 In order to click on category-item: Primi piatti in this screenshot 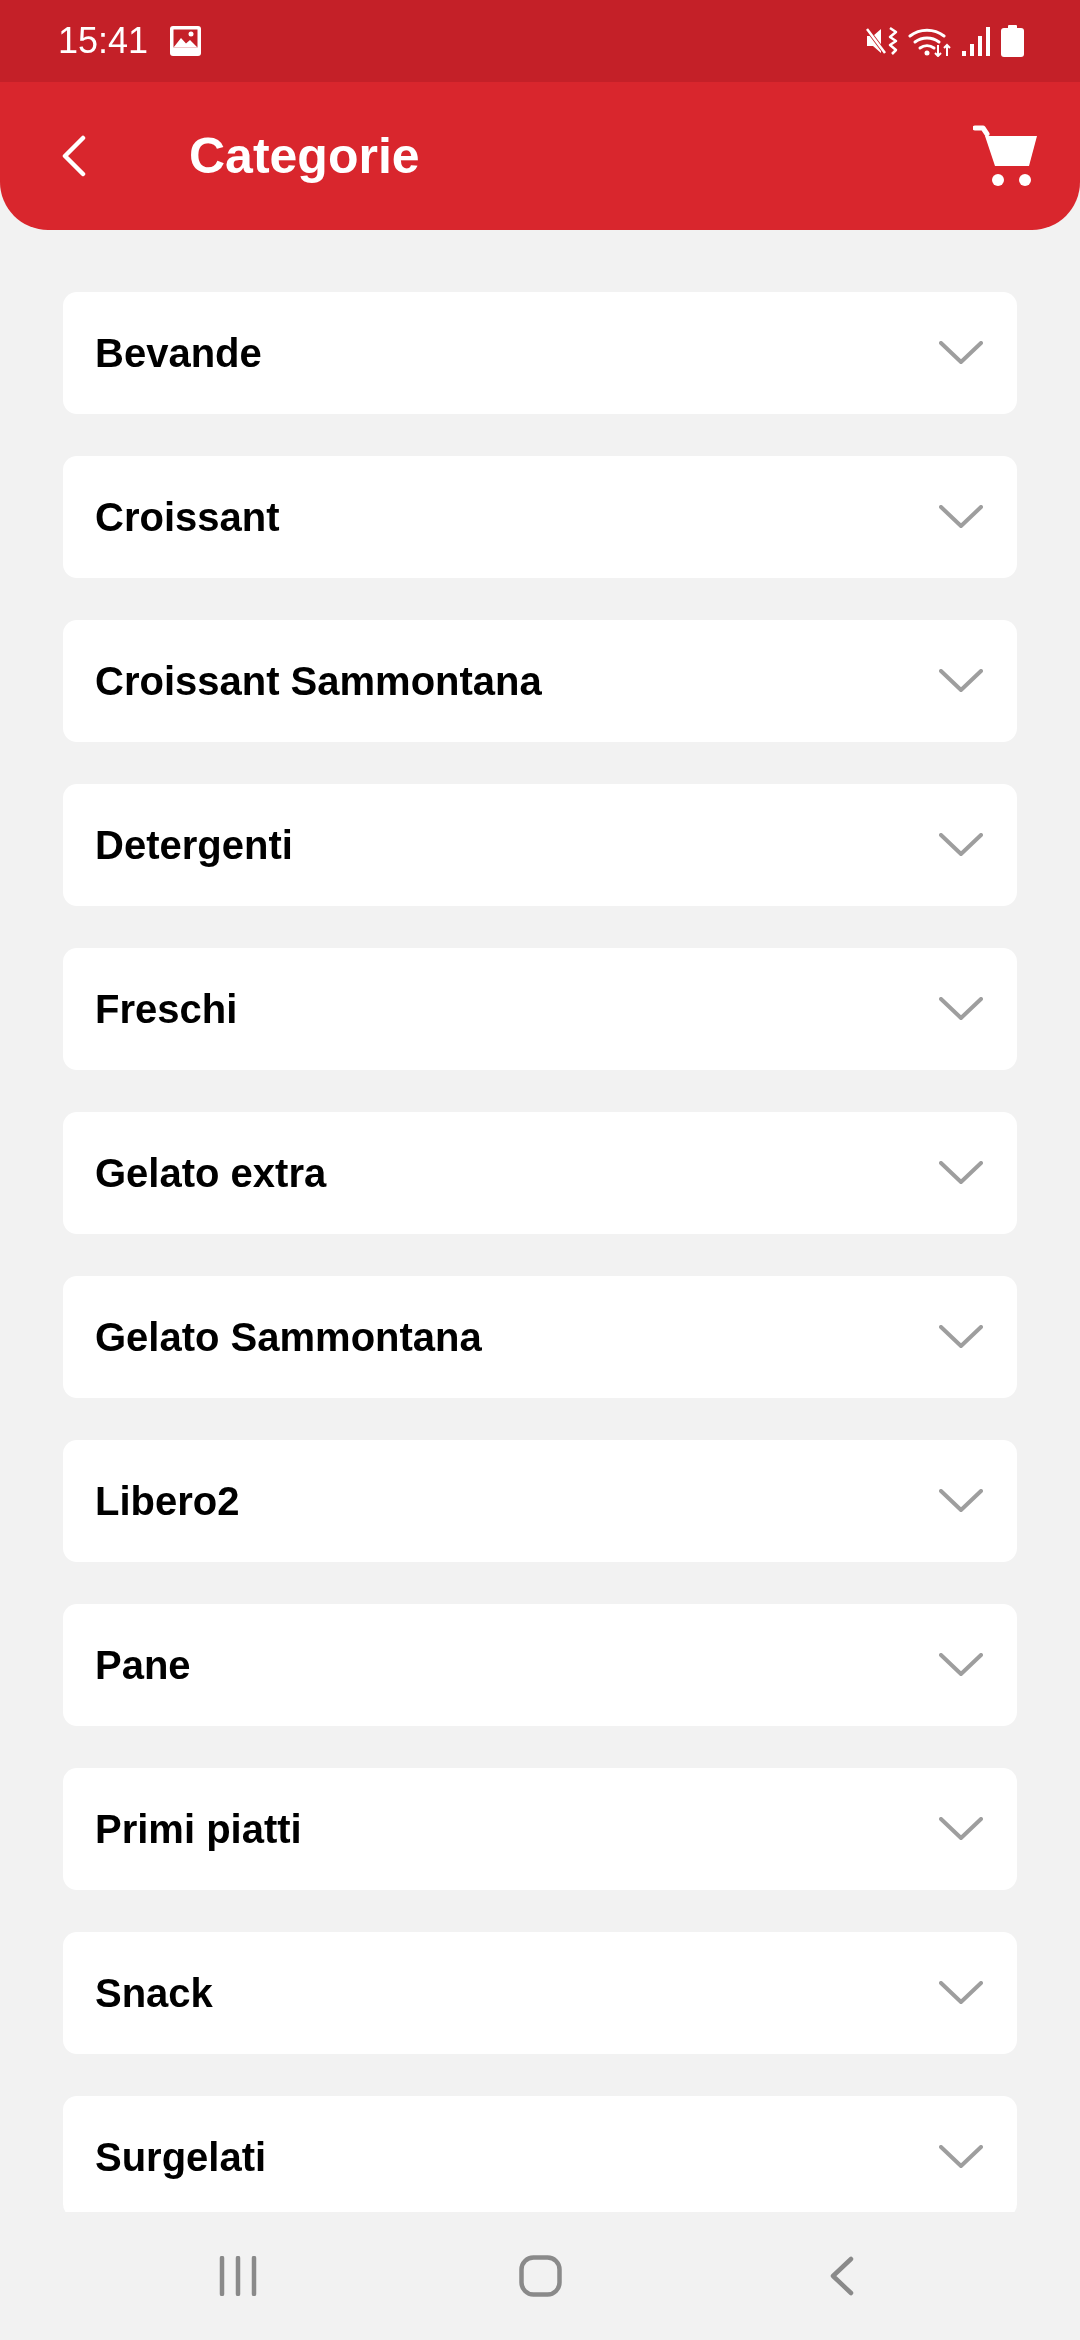, I will do `click(540, 1829)`.